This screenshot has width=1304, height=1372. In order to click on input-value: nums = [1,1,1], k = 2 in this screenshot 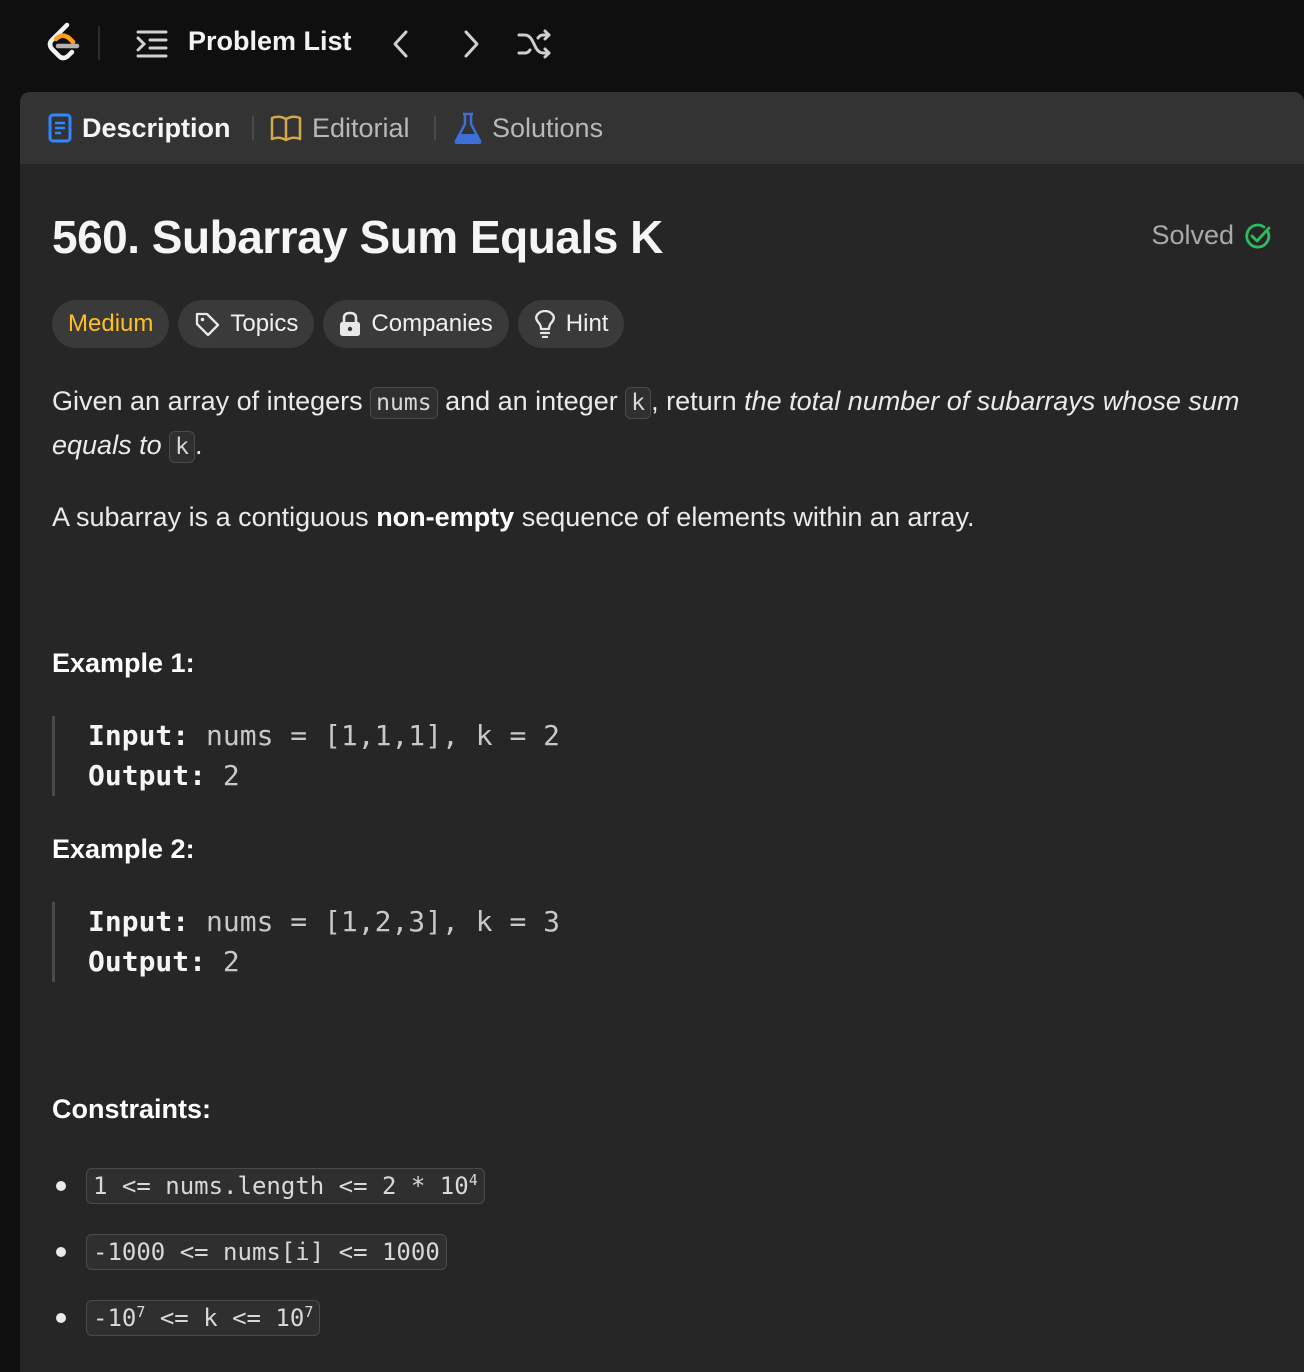, I will do `click(375, 735)`.